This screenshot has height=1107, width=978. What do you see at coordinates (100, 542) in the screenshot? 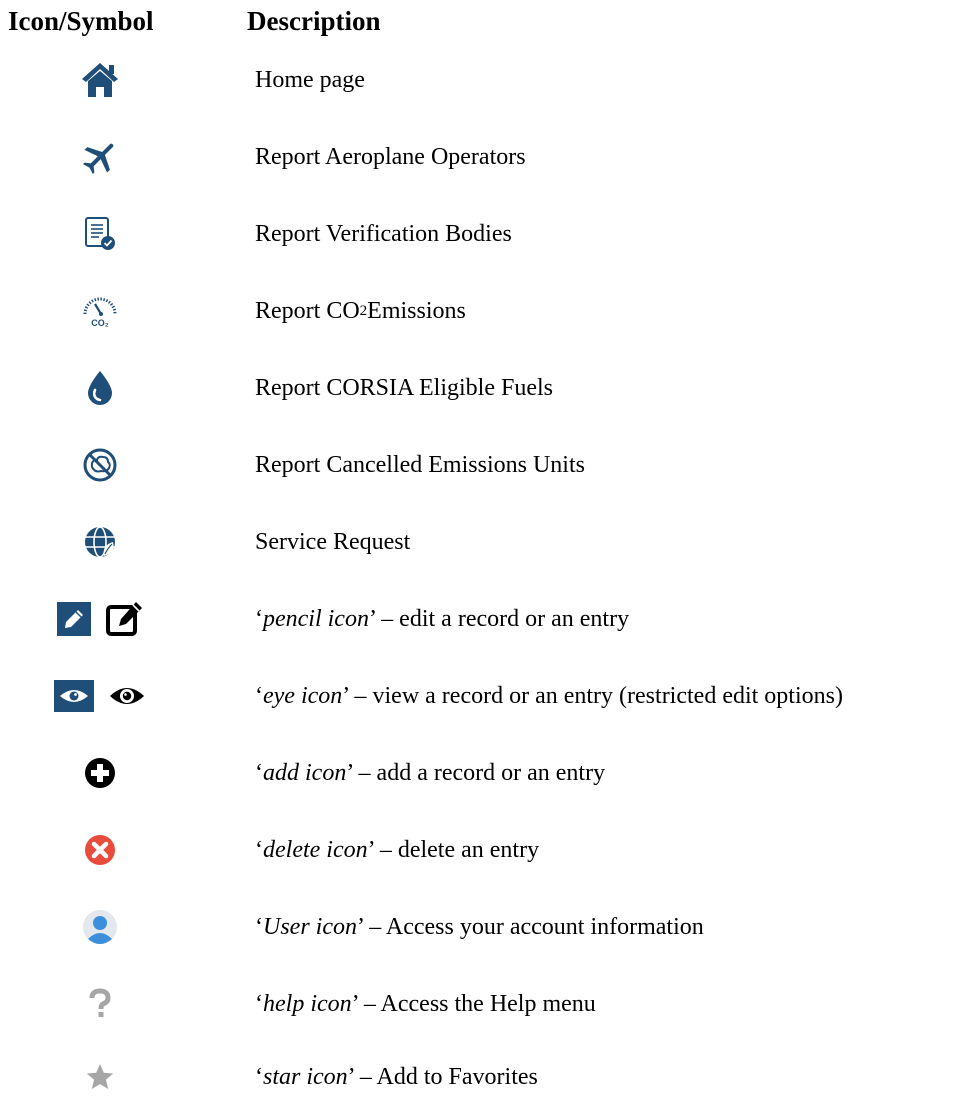
I see `globe-leaf-icon` at bounding box center [100, 542].